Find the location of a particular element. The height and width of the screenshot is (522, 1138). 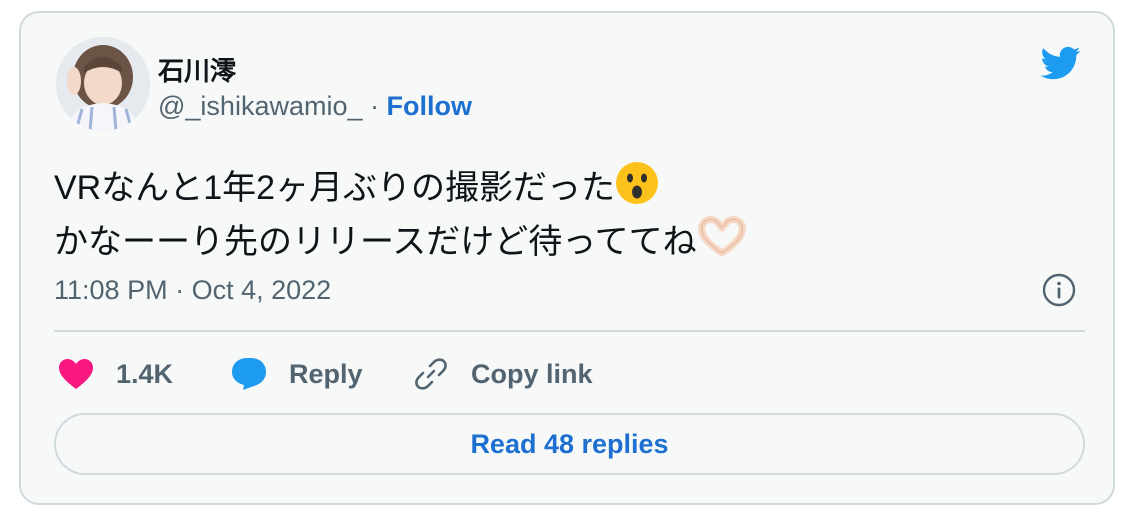

read-replies-label: Read 48 replies is located at coordinates (569, 443).